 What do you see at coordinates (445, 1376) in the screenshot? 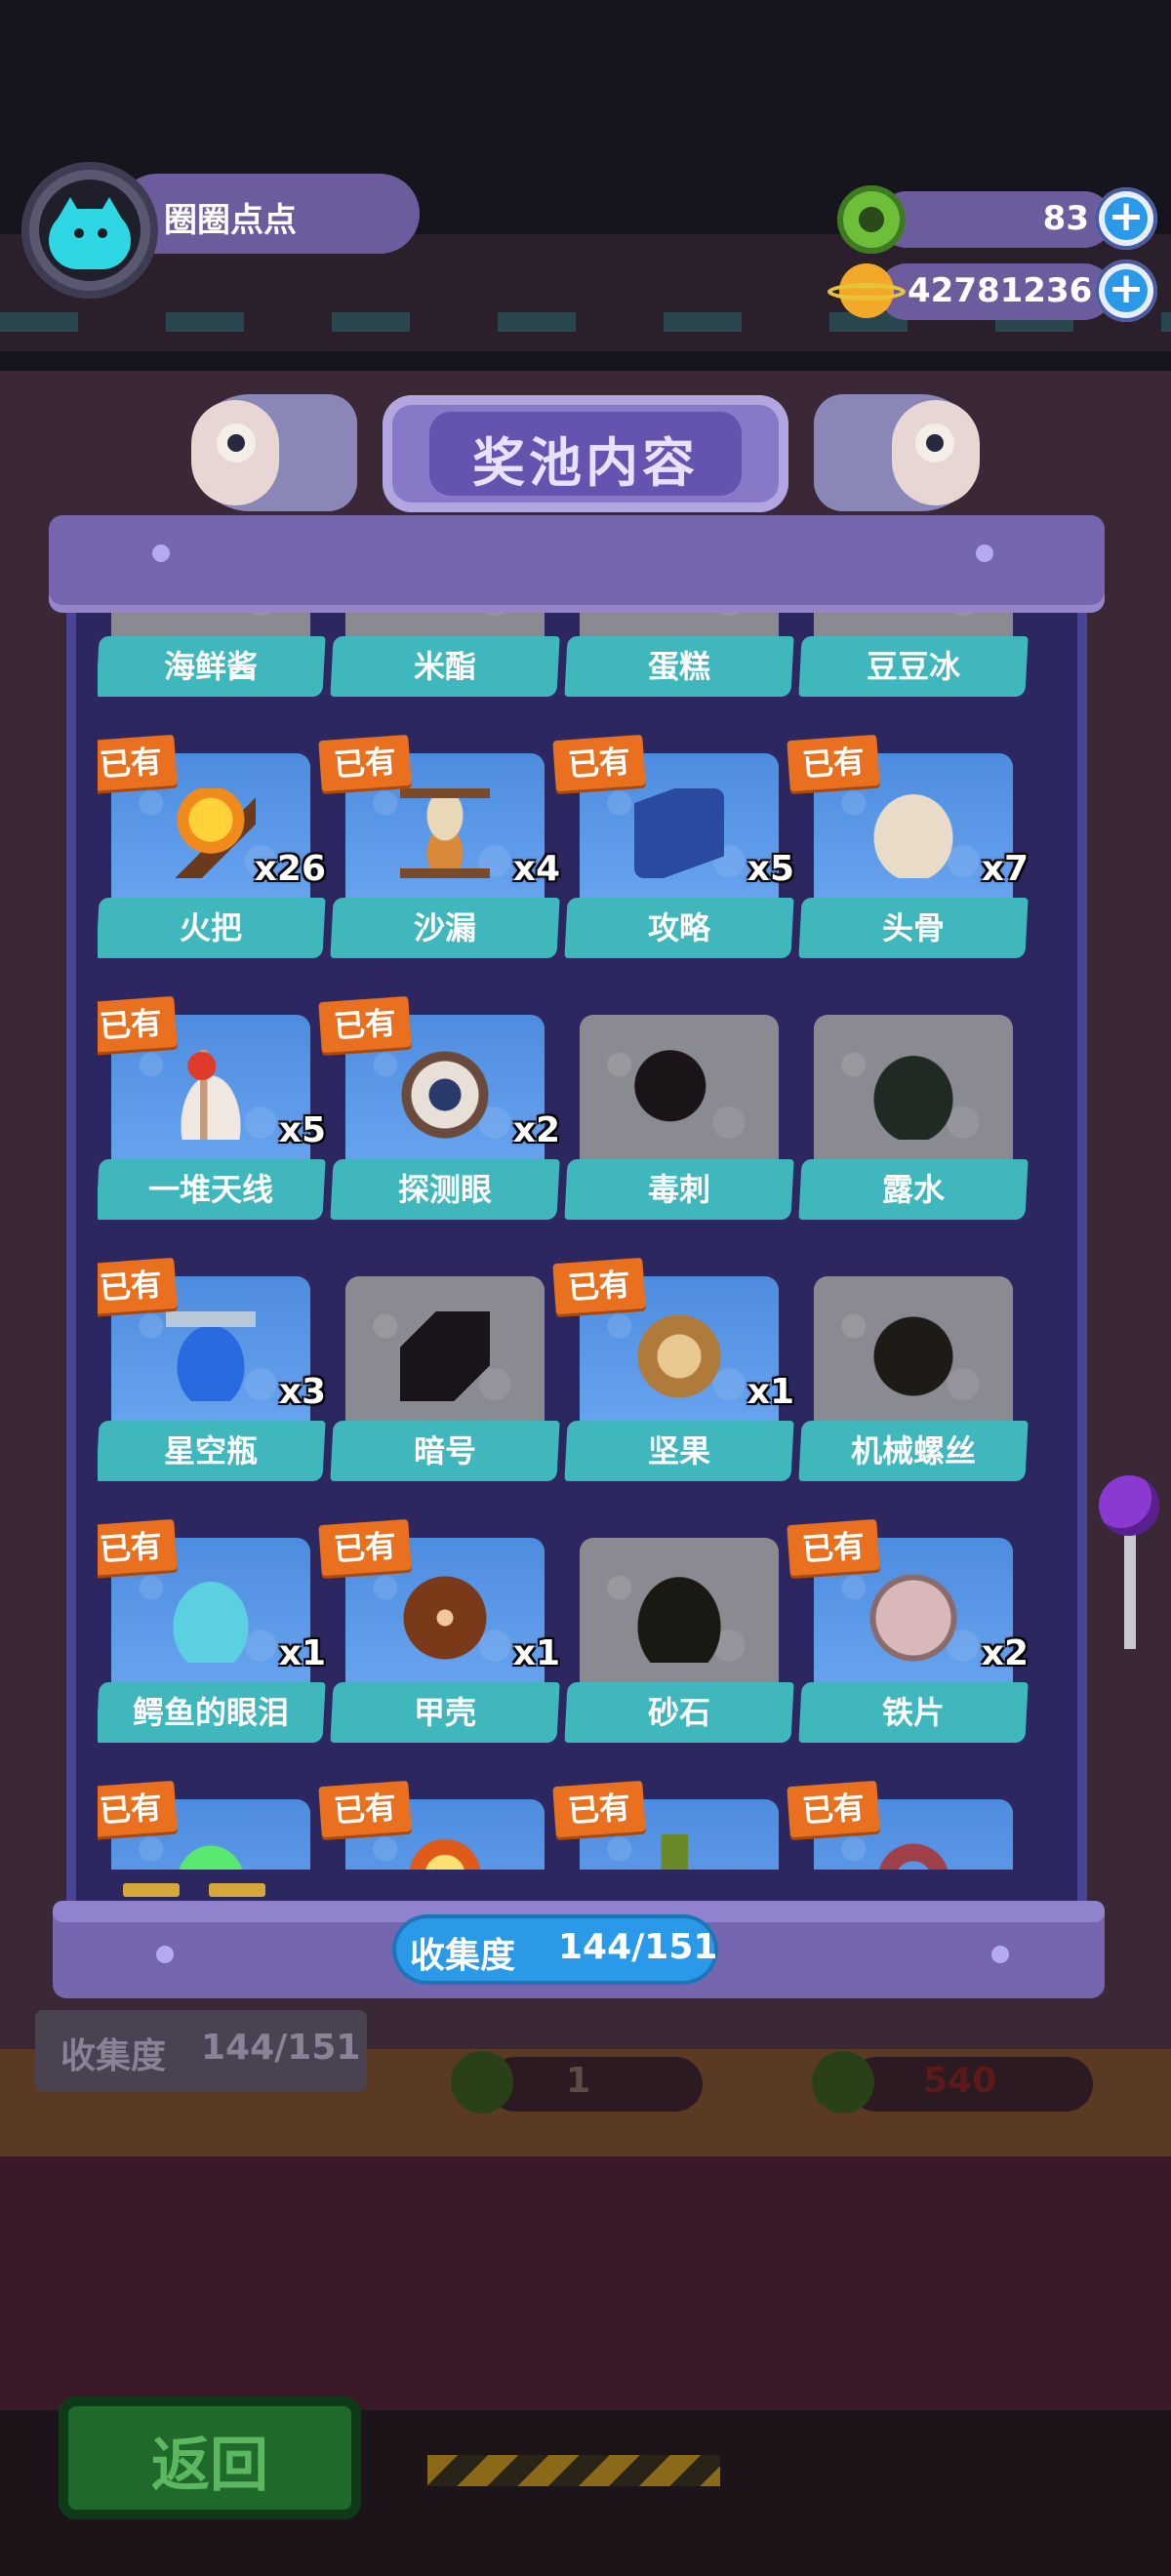
I see `prize-item-card: 暗号` at bounding box center [445, 1376].